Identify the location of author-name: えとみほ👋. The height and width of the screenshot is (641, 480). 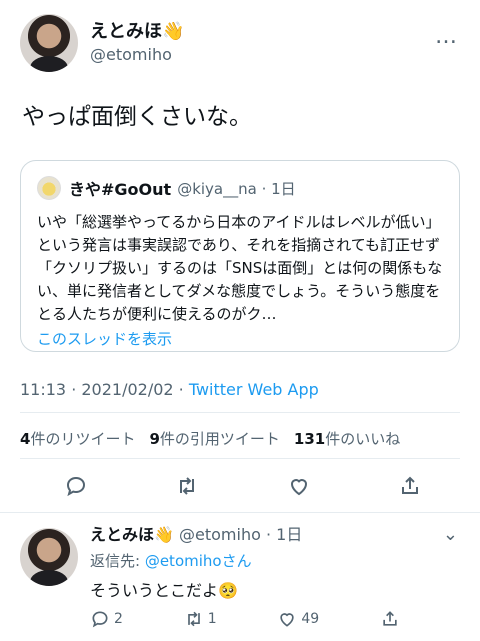
(137, 32).